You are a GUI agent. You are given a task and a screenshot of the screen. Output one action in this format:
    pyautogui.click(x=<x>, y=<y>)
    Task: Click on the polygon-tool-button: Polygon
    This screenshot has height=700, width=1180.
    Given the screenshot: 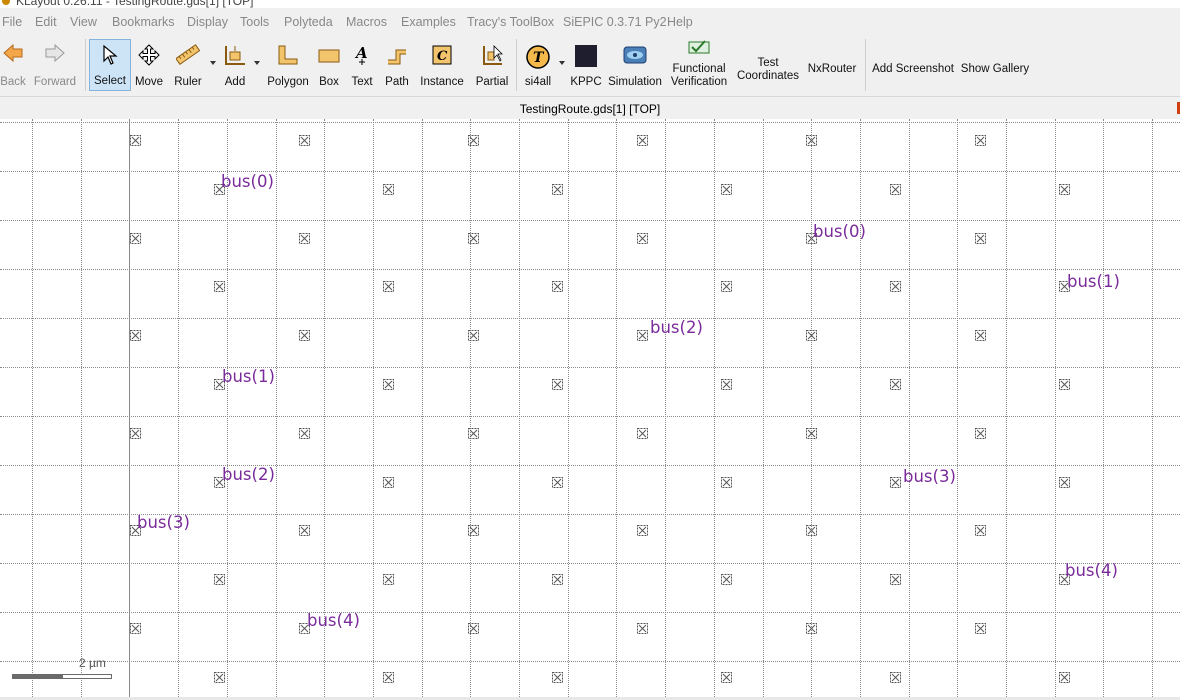 What is the action you would take?
    pyautogui.click(x=288, y=65)
    